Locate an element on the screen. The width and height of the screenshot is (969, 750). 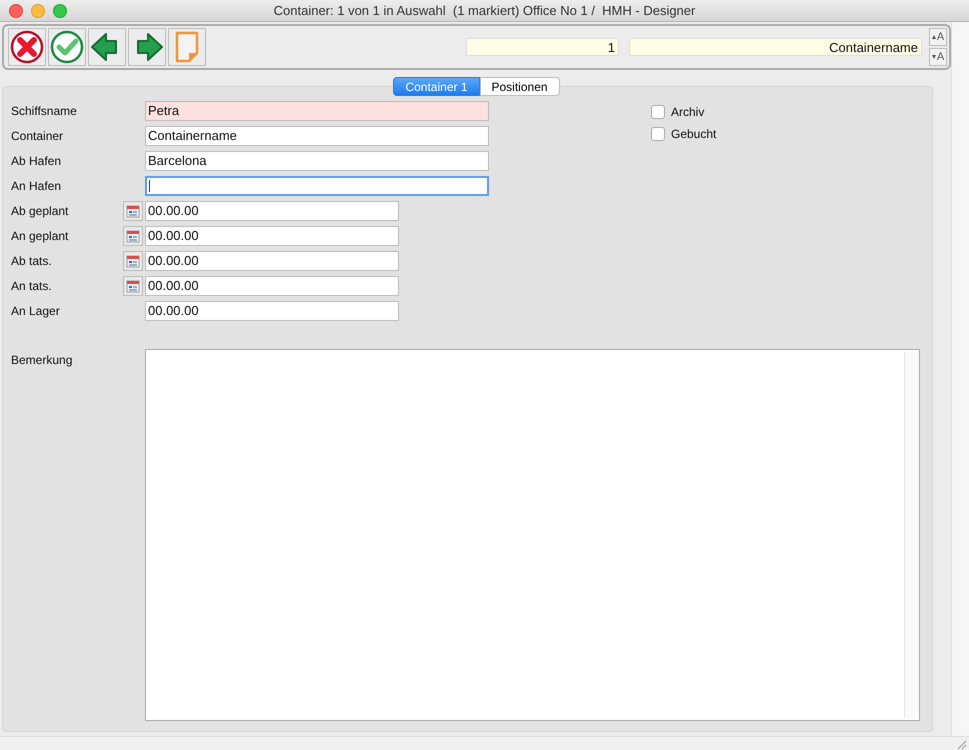
up-triangle-icon is located at coordinates (934, 37).